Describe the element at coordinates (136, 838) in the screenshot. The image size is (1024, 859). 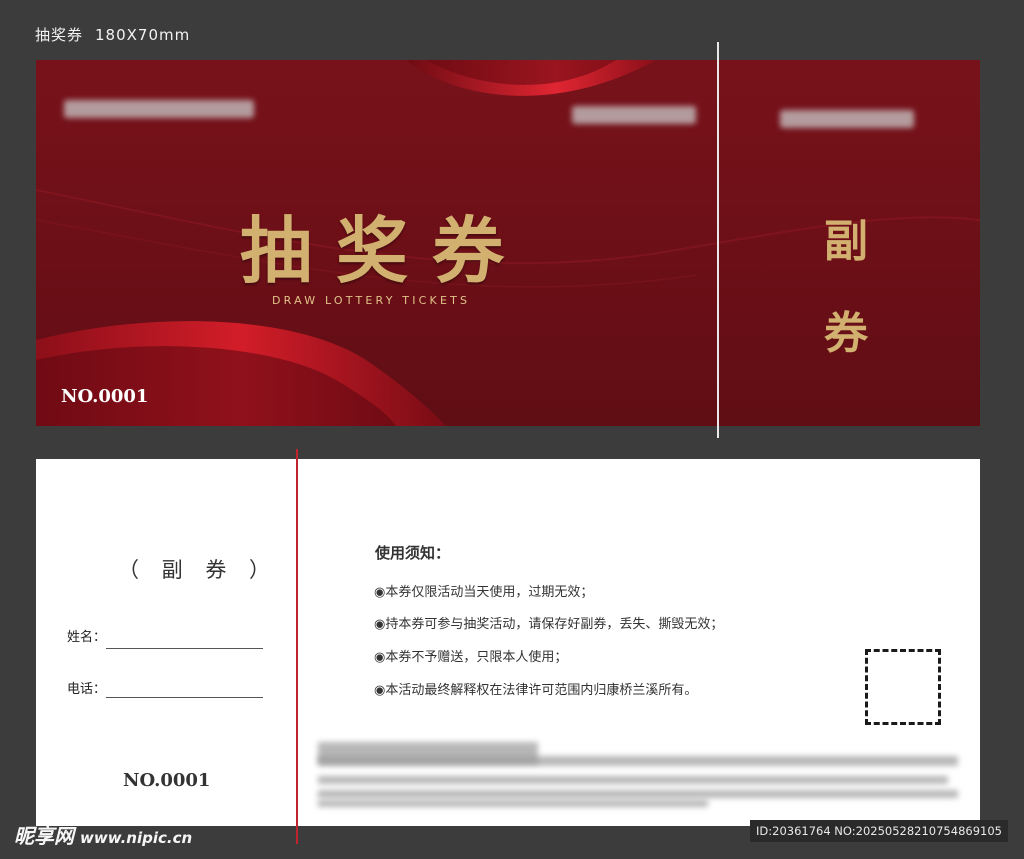
I see `watermark-url: www.nipic.cn` at that location.